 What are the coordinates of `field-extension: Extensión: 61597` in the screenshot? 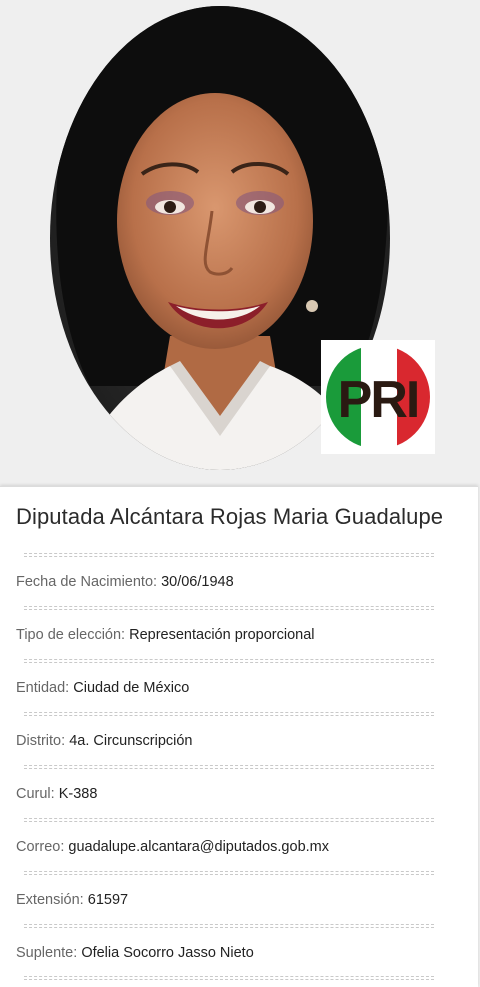 It's located at (242, 900).